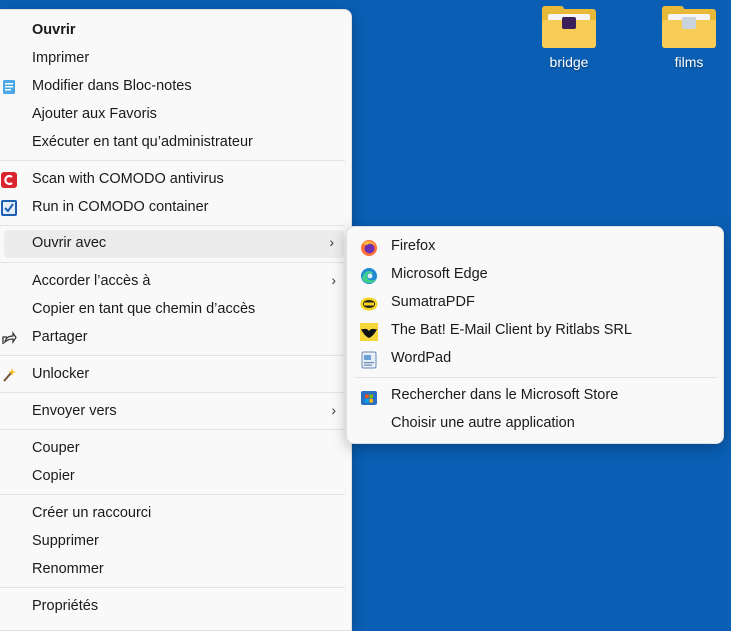 This screenshot has height=631, width=731. Describe the element at coordinates (175, 338) in the screenshot. I see `menu-item-partager: Partager` at that location.